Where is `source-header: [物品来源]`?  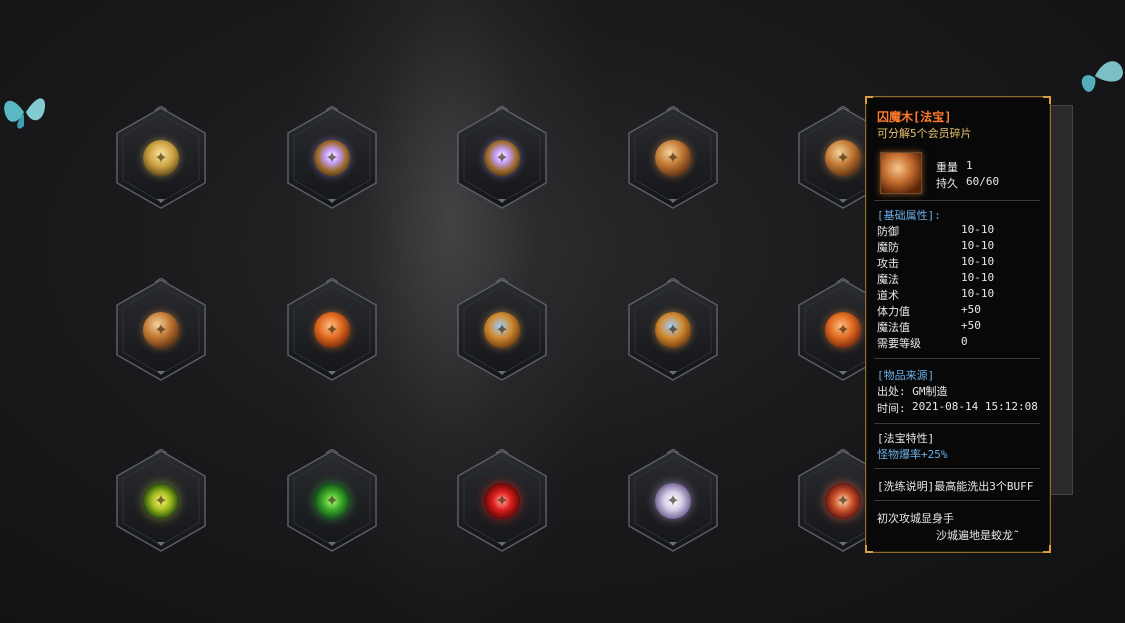
source-header: [物品来源] is located at coordinates (906, 375).